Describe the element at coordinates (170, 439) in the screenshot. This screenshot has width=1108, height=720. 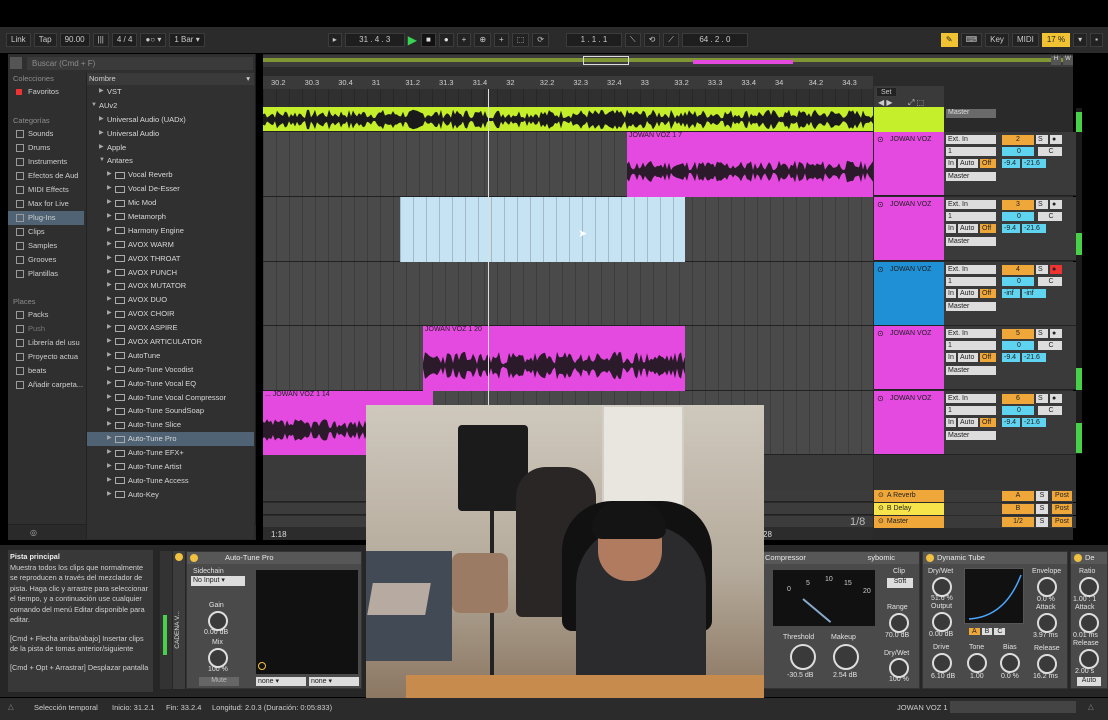
I see `tree-item: ▶ Auto-Tune Pro` at that location.